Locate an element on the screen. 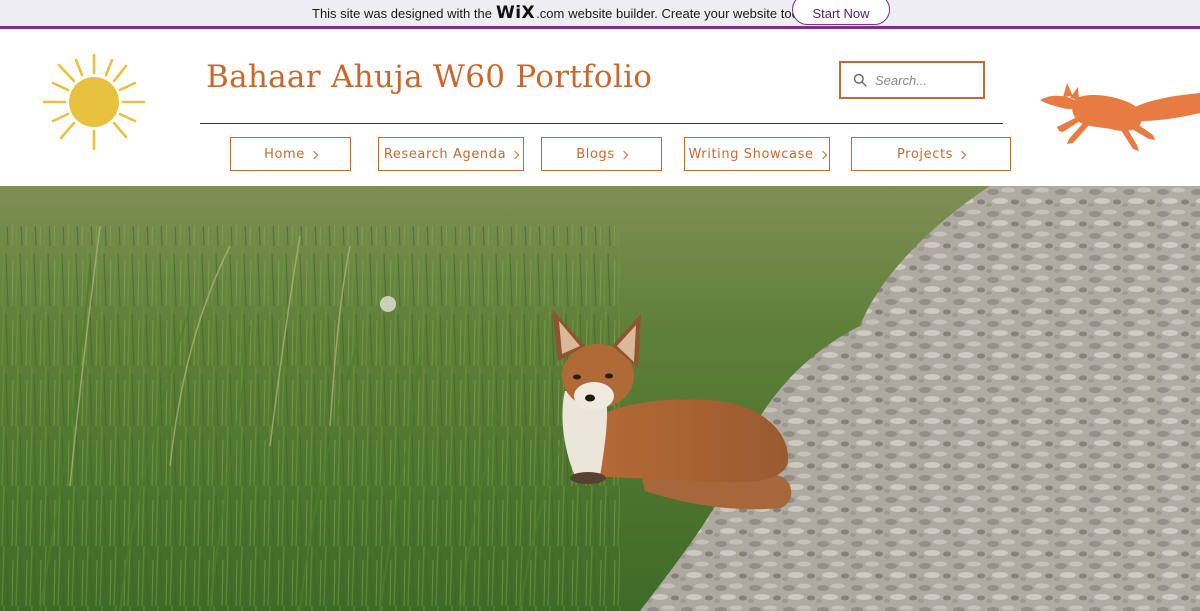 This screenshot has width=1200, height=611. nav-home: Home is located at coordinates (290, 154).